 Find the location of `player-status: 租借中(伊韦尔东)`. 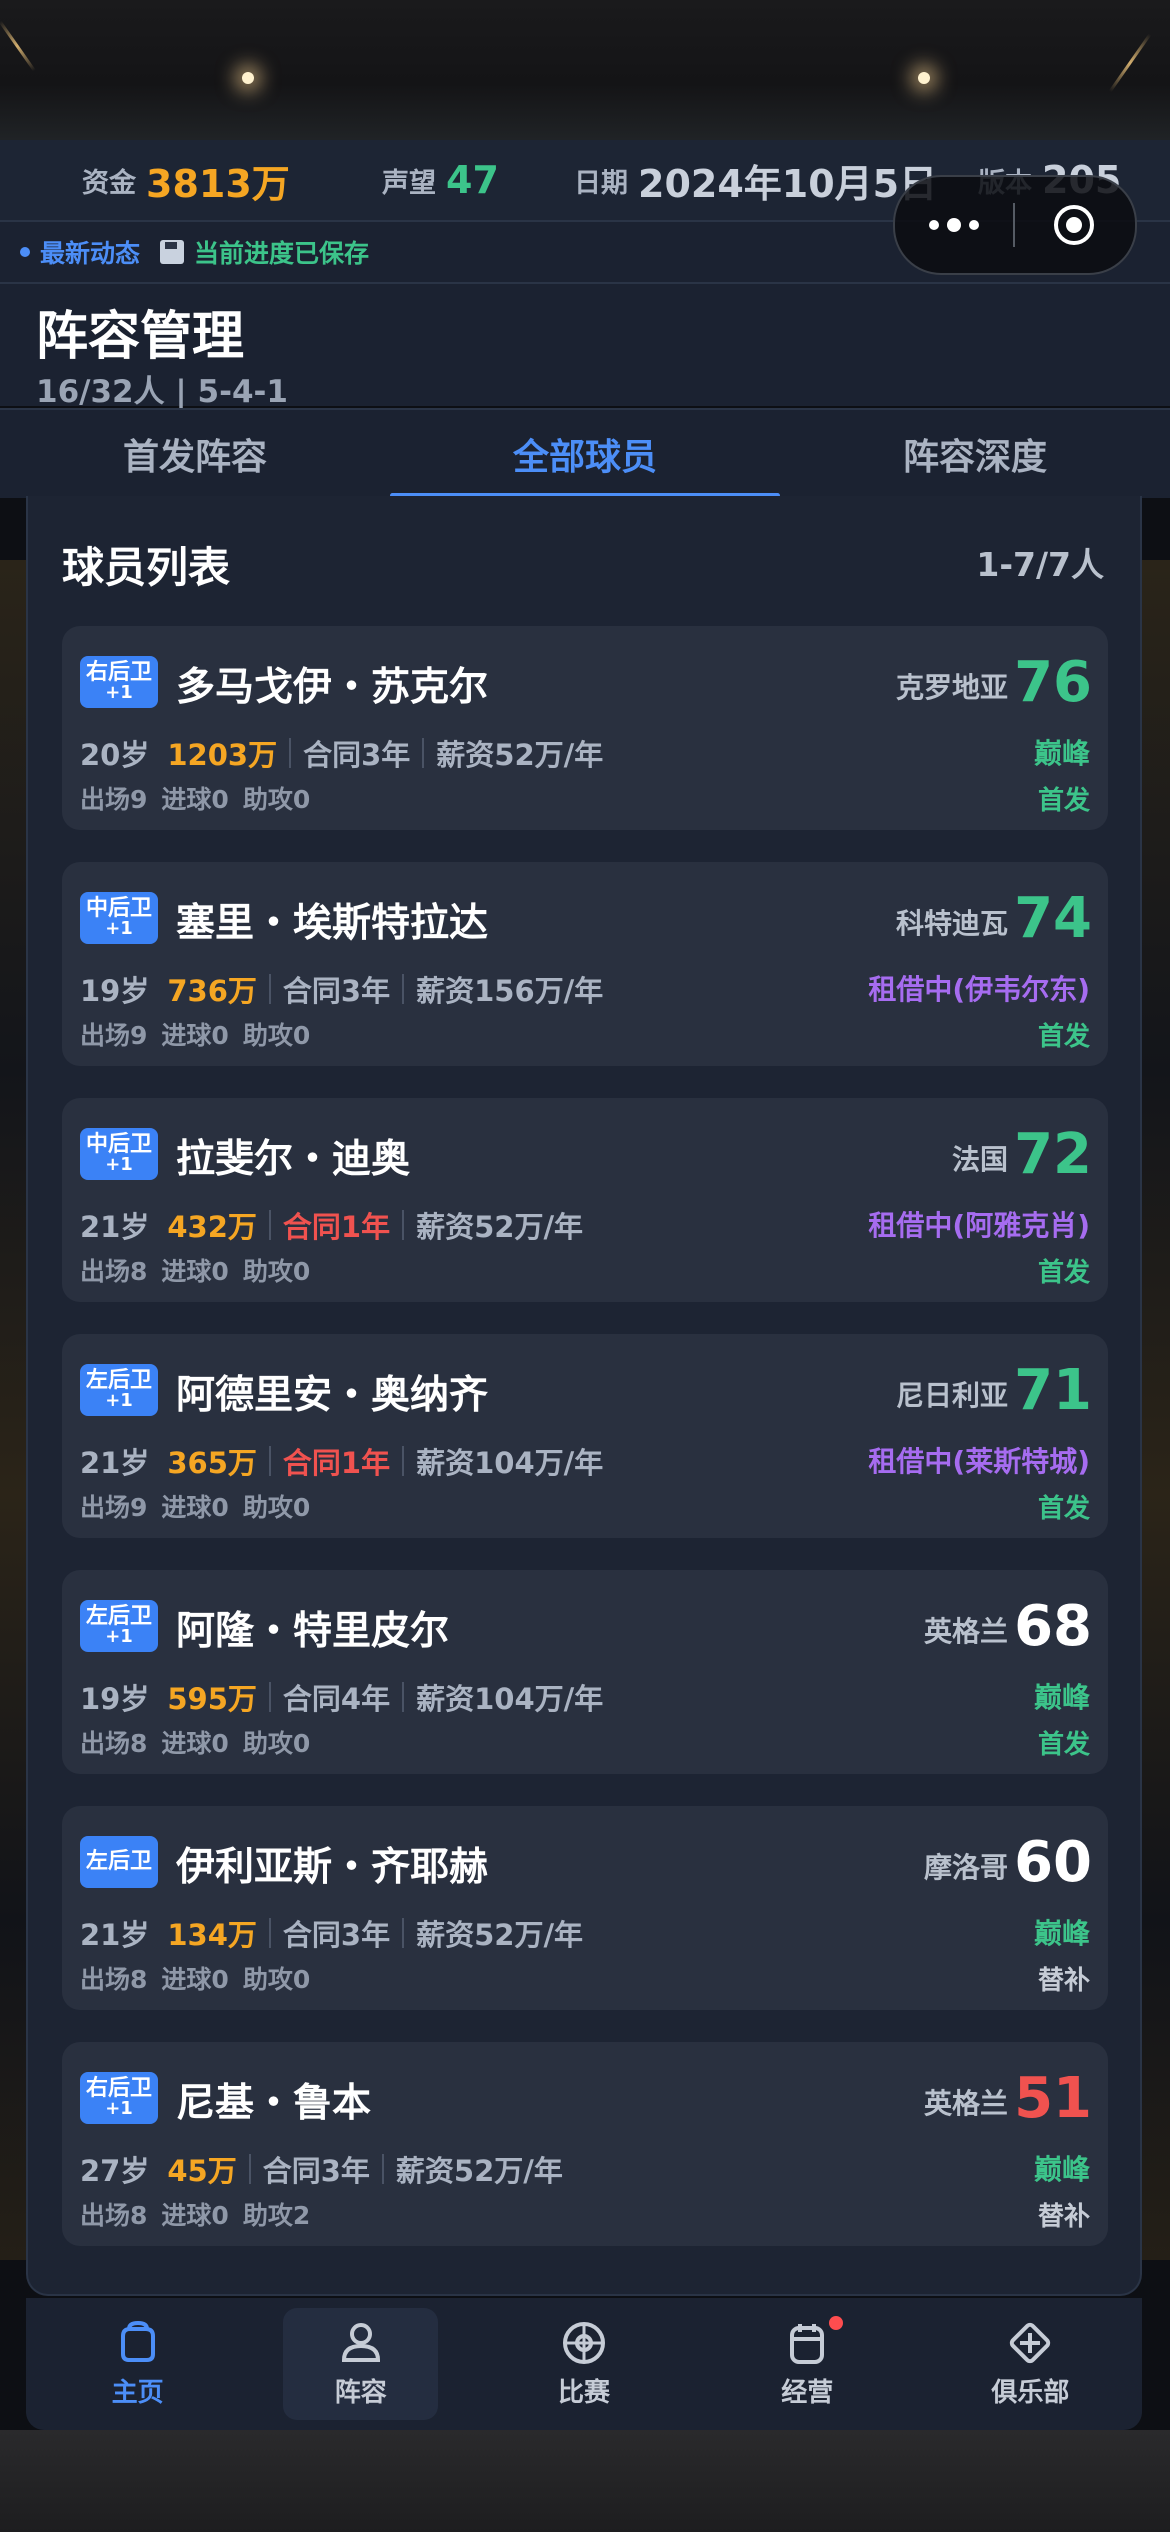

player-status: 租借中(伊韦尔东) is located at coordinates (979, 989).